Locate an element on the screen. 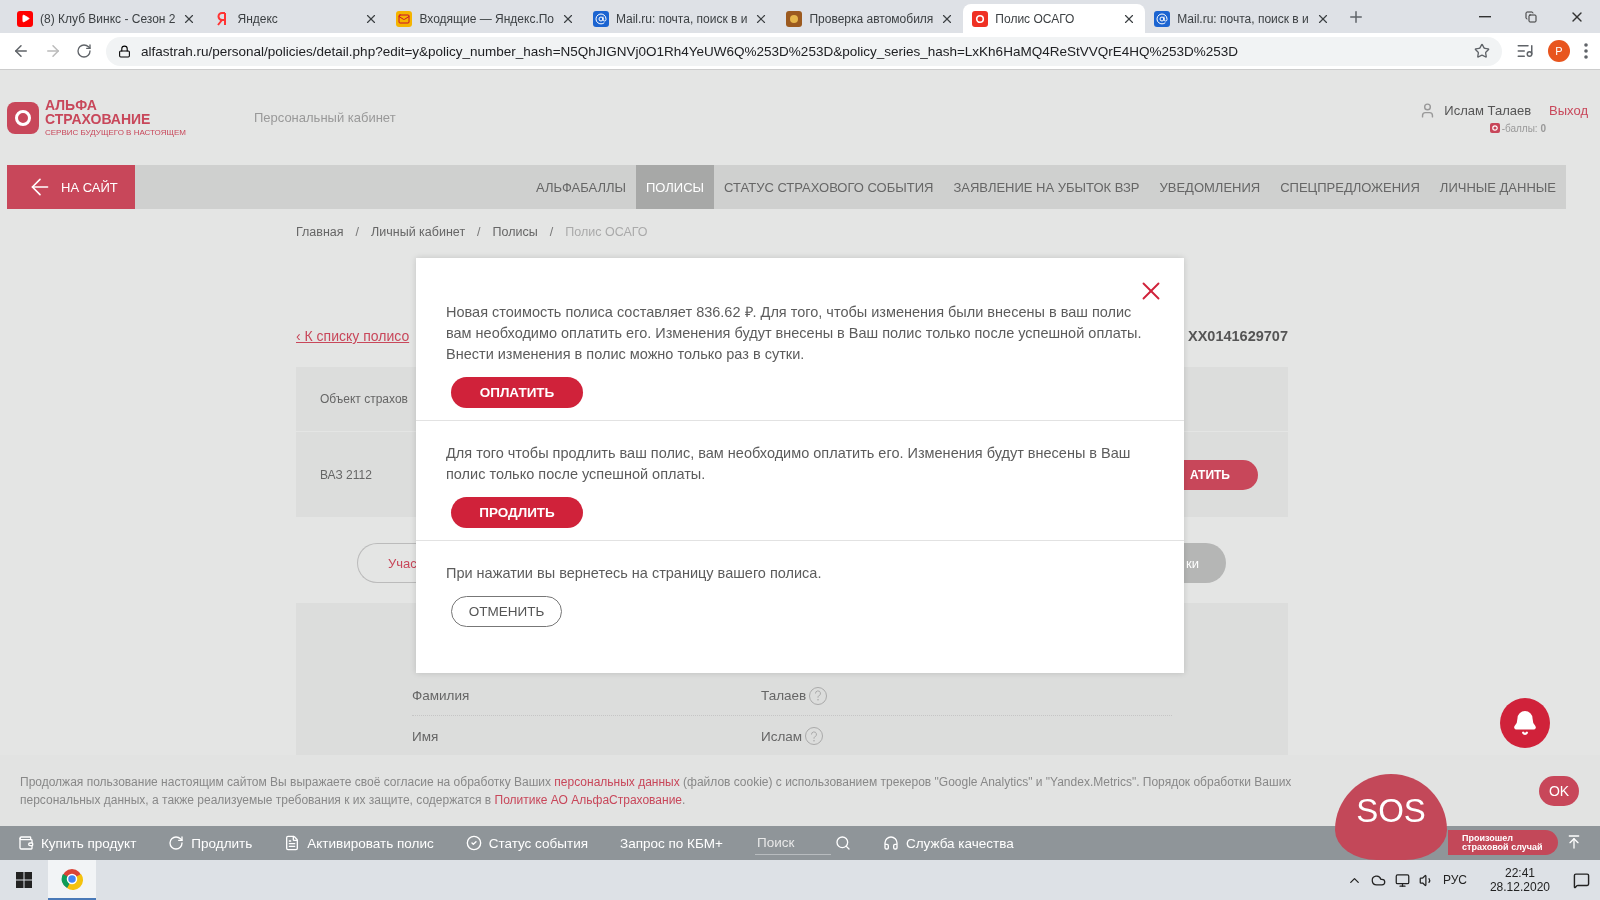 The height and width of the screenshot is (900, 1600). lock-icon is located at coordinates (124, 51).